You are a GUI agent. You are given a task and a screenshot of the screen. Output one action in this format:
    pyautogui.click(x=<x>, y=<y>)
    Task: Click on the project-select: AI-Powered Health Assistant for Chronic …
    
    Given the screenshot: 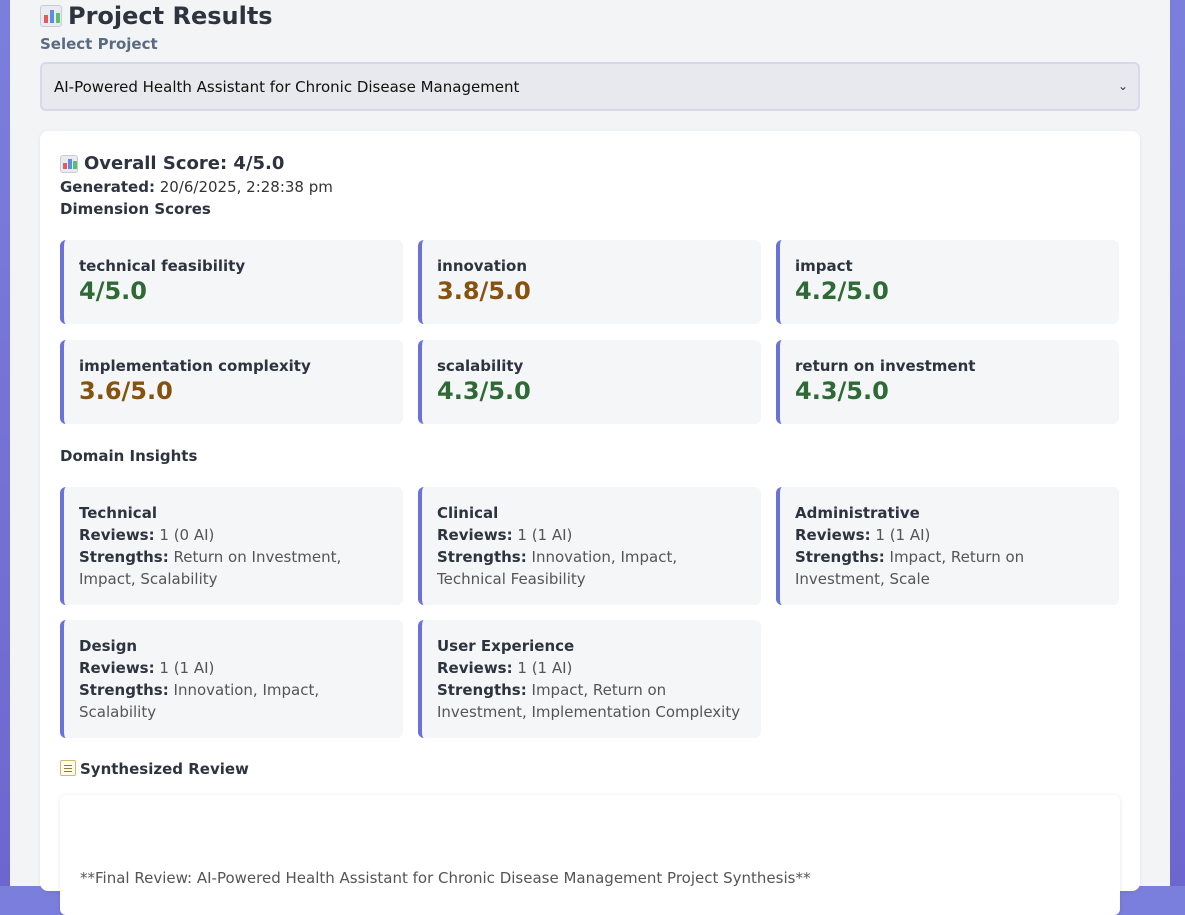 What is the action you would take?
    pyautogui.click(x=590, y=86)
    